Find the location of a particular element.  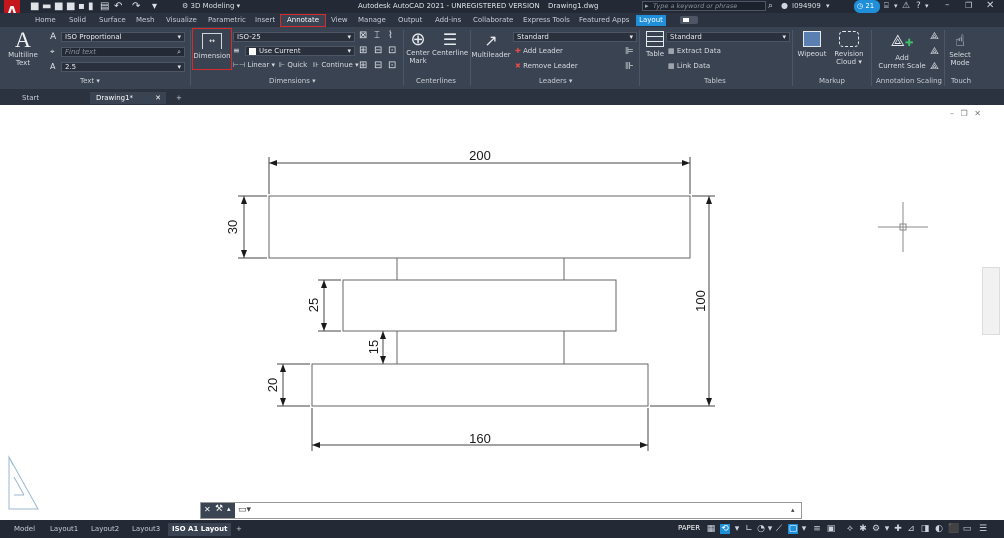

tab-annotate: Annotate is located at coordinates (303, 20).